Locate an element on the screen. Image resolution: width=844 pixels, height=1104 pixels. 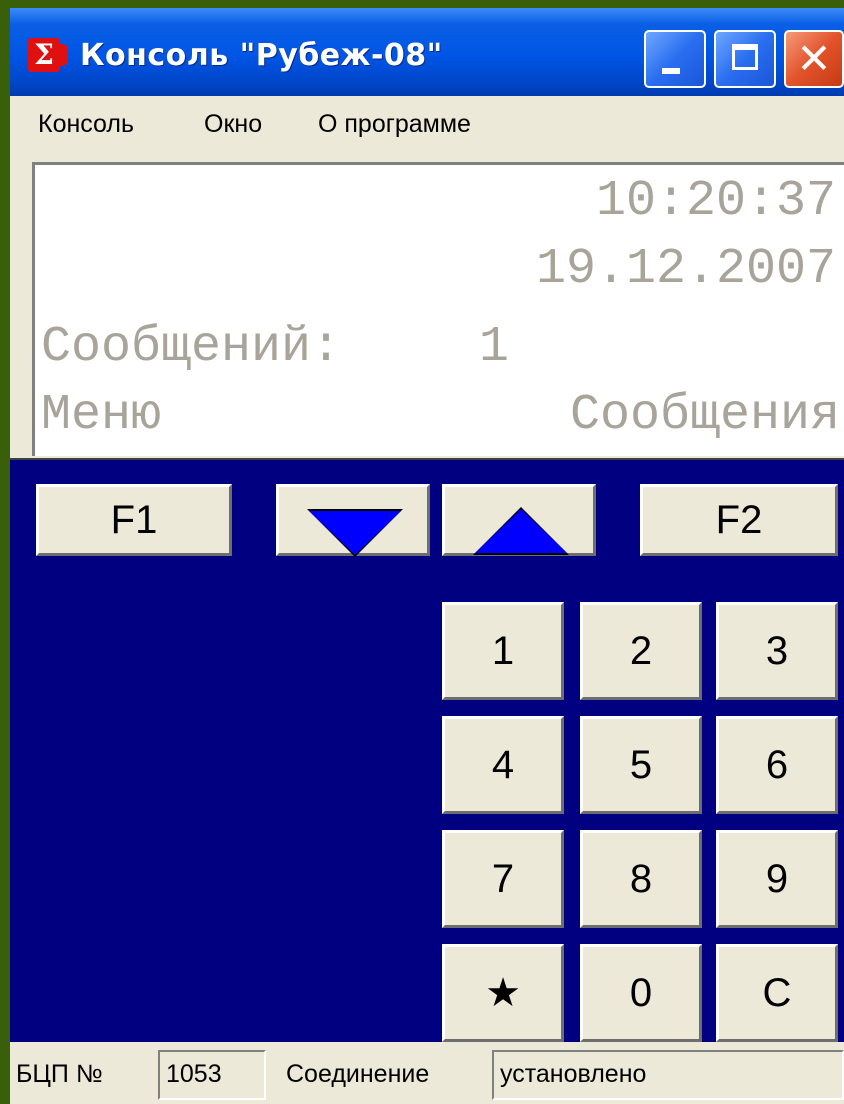
bcp-number-field: 1053 is located at coordinates (212, 1075).